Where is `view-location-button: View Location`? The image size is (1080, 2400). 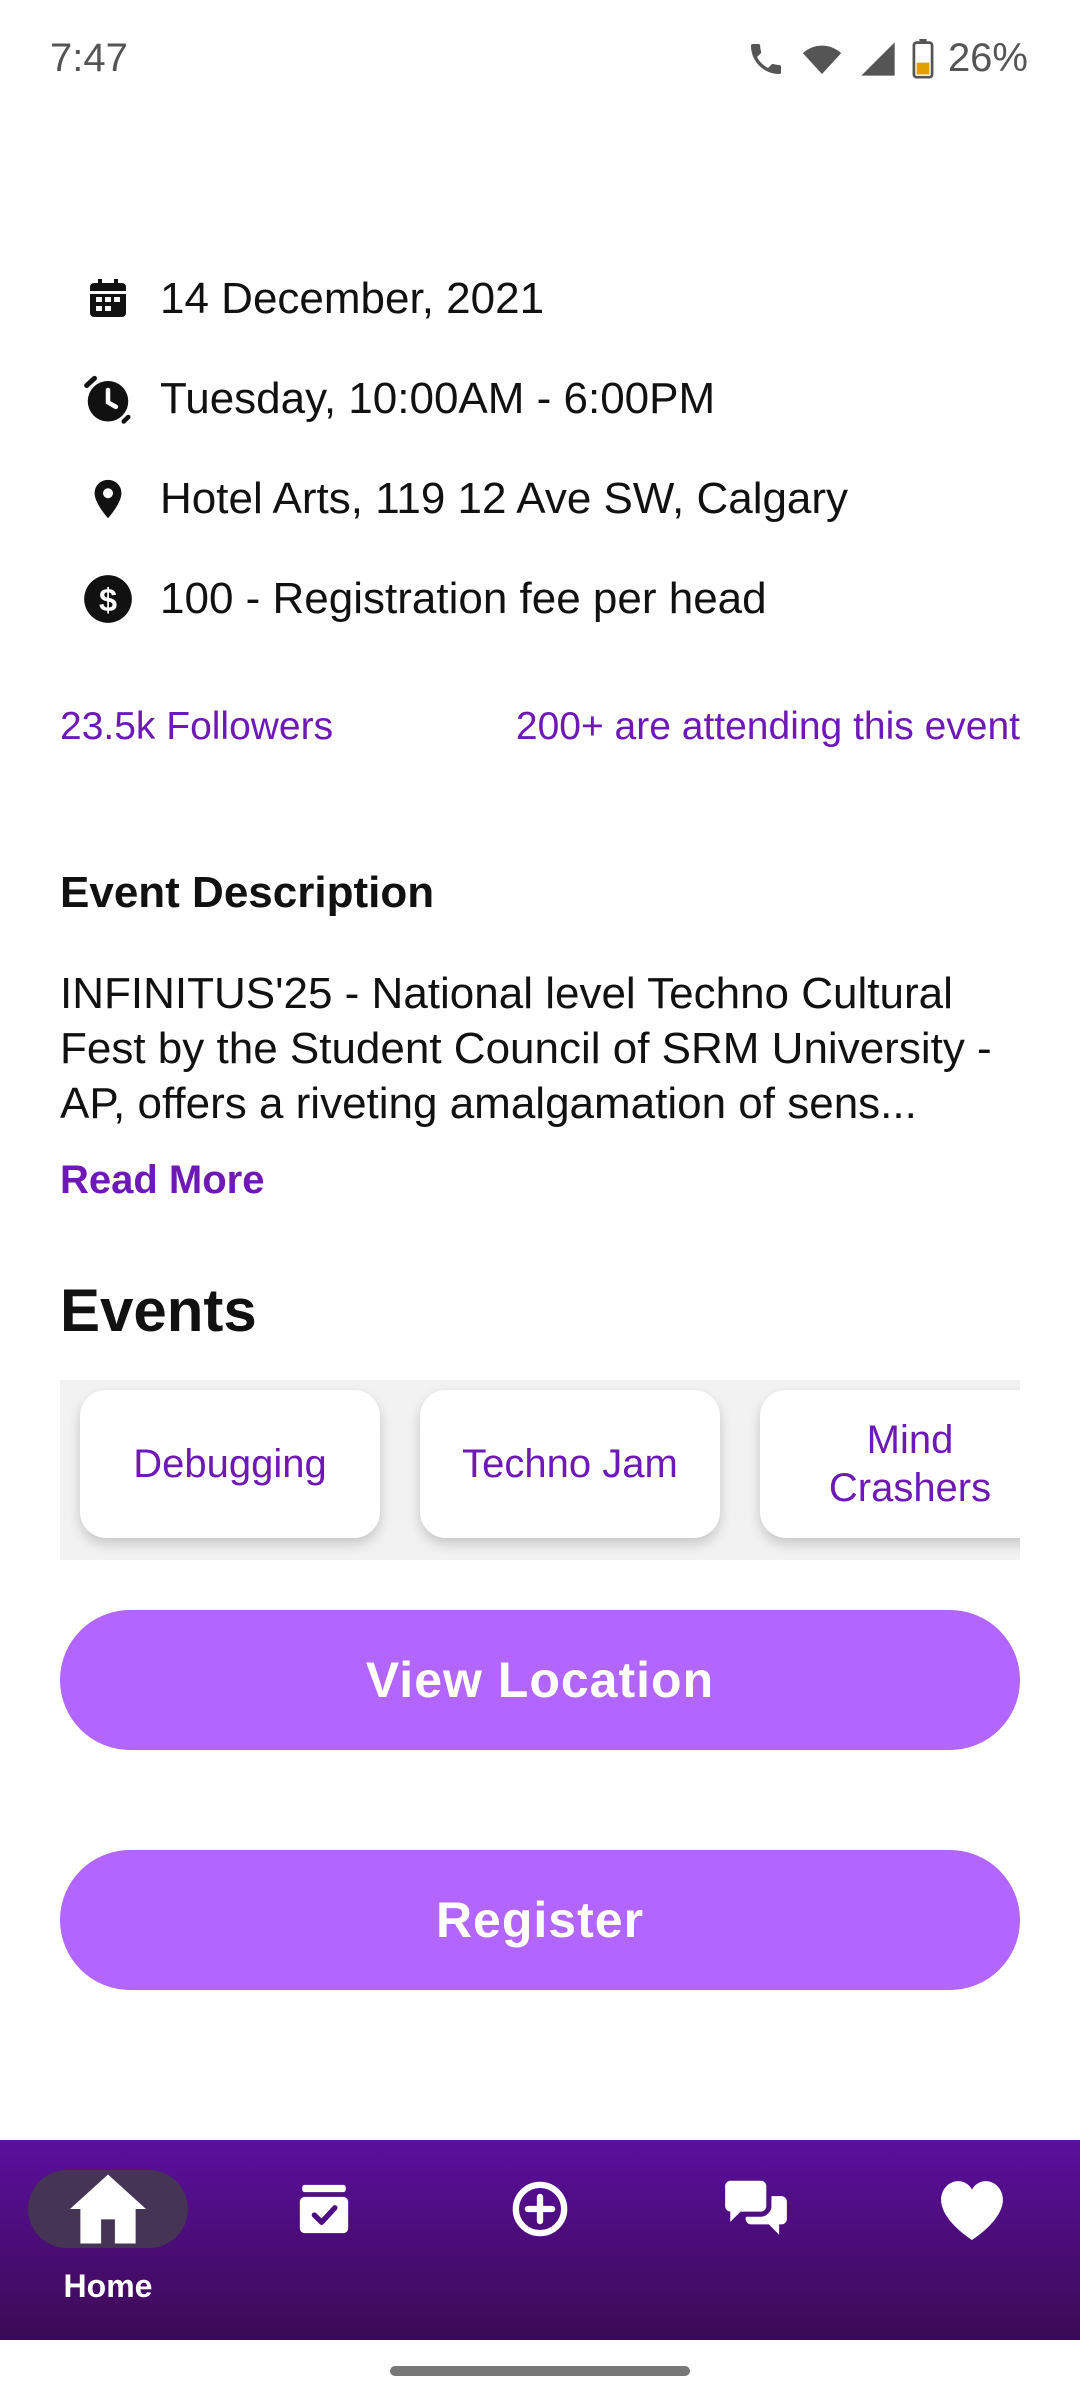
view-location-button: View Location is located at coordinates (540, 1680).